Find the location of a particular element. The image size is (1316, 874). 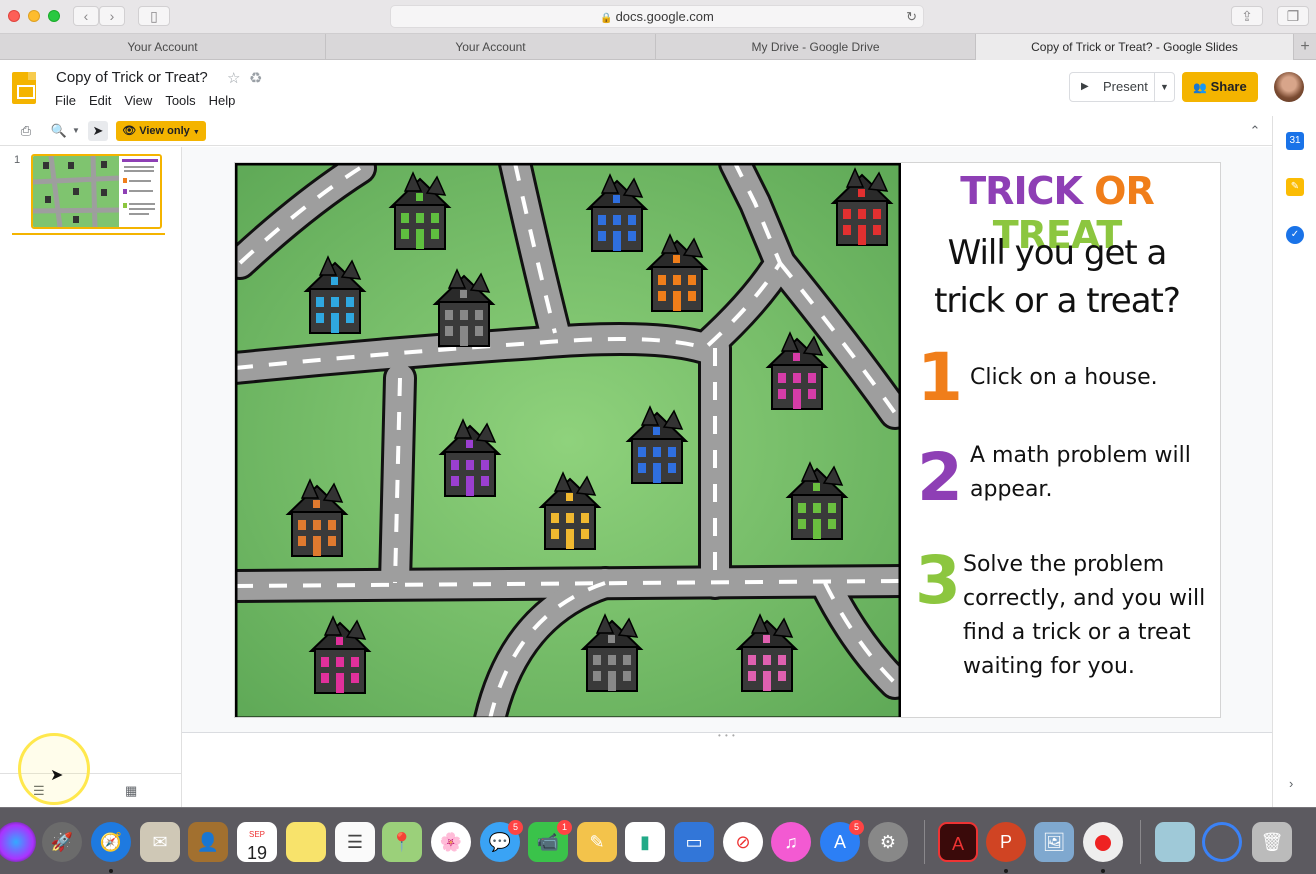

news-icon: ⊘ is located at coordinates (743, 842).